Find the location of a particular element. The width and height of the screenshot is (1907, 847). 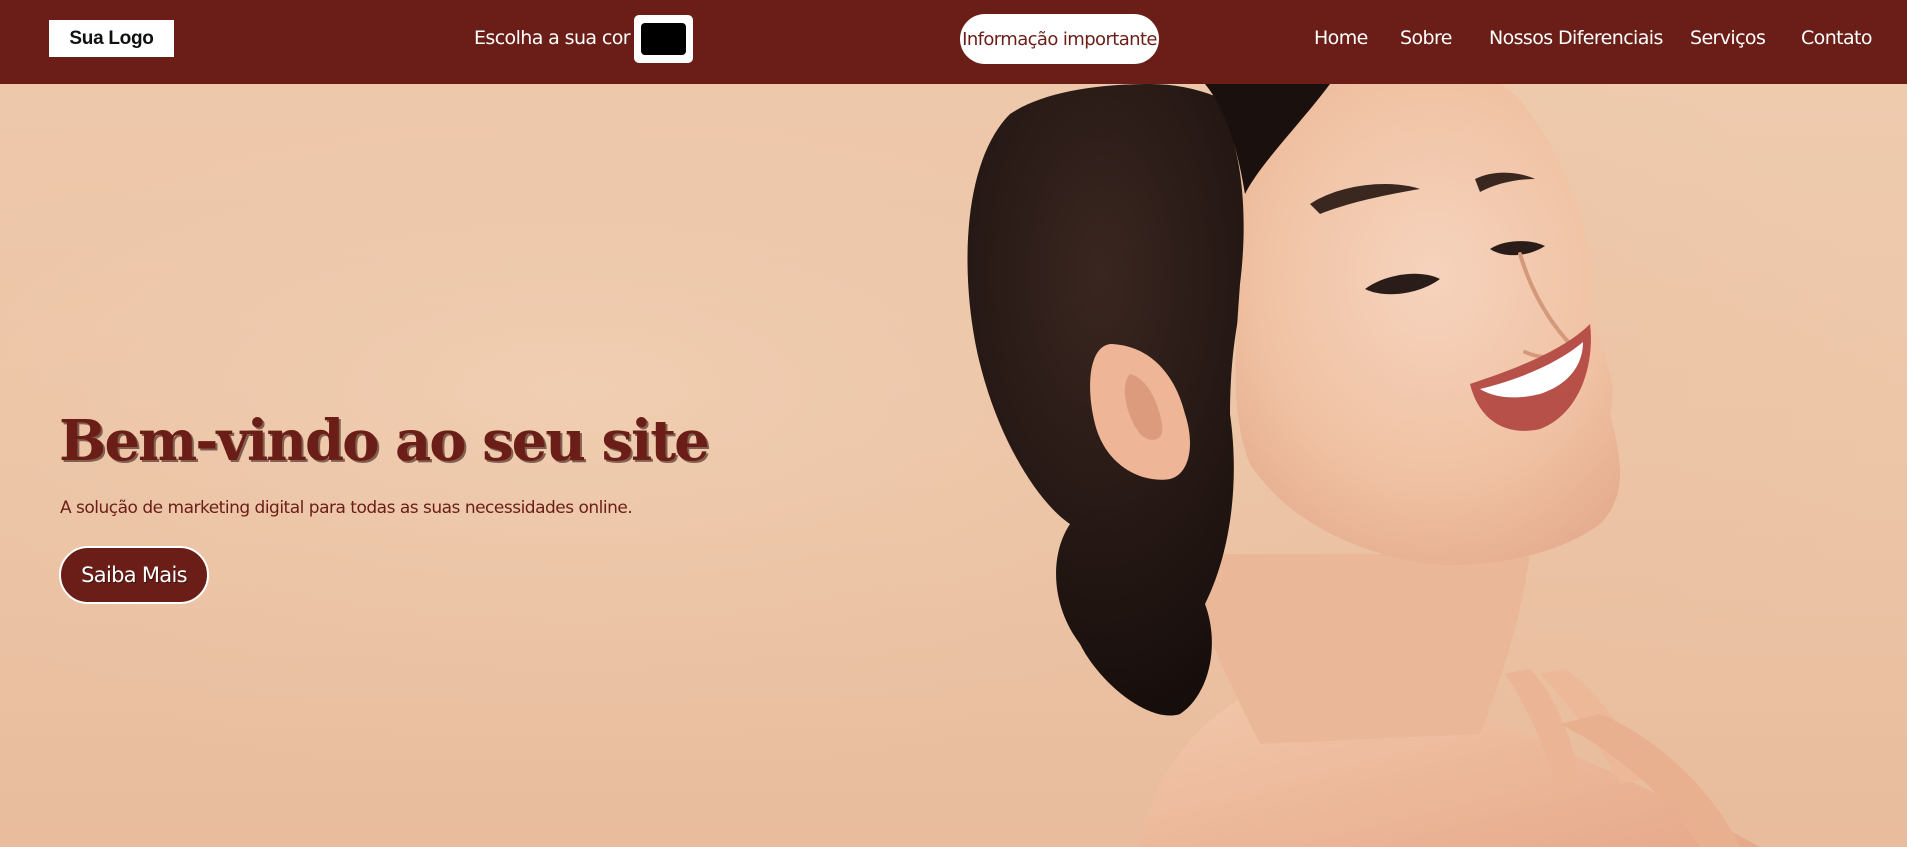

nav-link-diferenciais: Nossos Diferenciais is located at coordinates (1576, 38).